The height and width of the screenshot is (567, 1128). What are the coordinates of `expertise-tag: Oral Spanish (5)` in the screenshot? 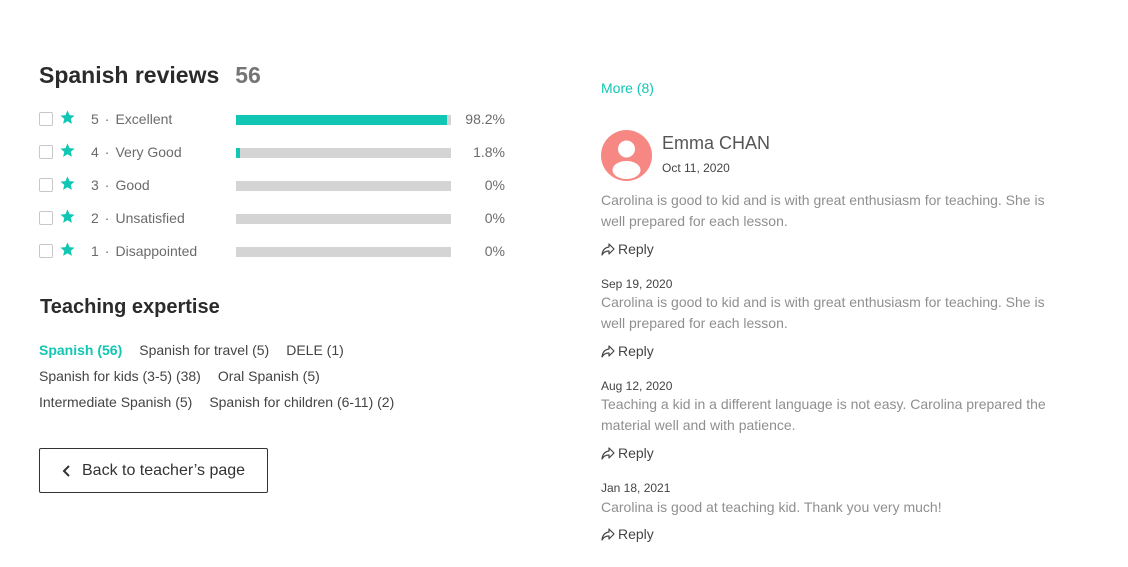 It's located at (269, 376).